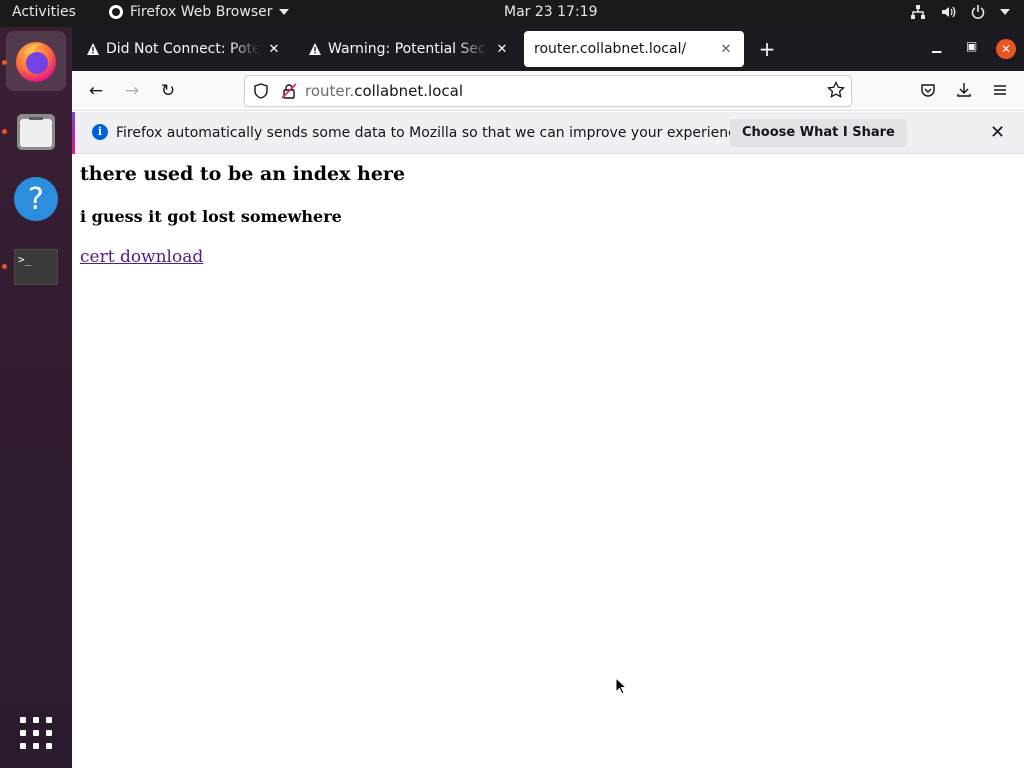 Image resolution: width=1024 pixels, height=768 pixels. I want to click on reload-button: ↻, so click(168, 91).